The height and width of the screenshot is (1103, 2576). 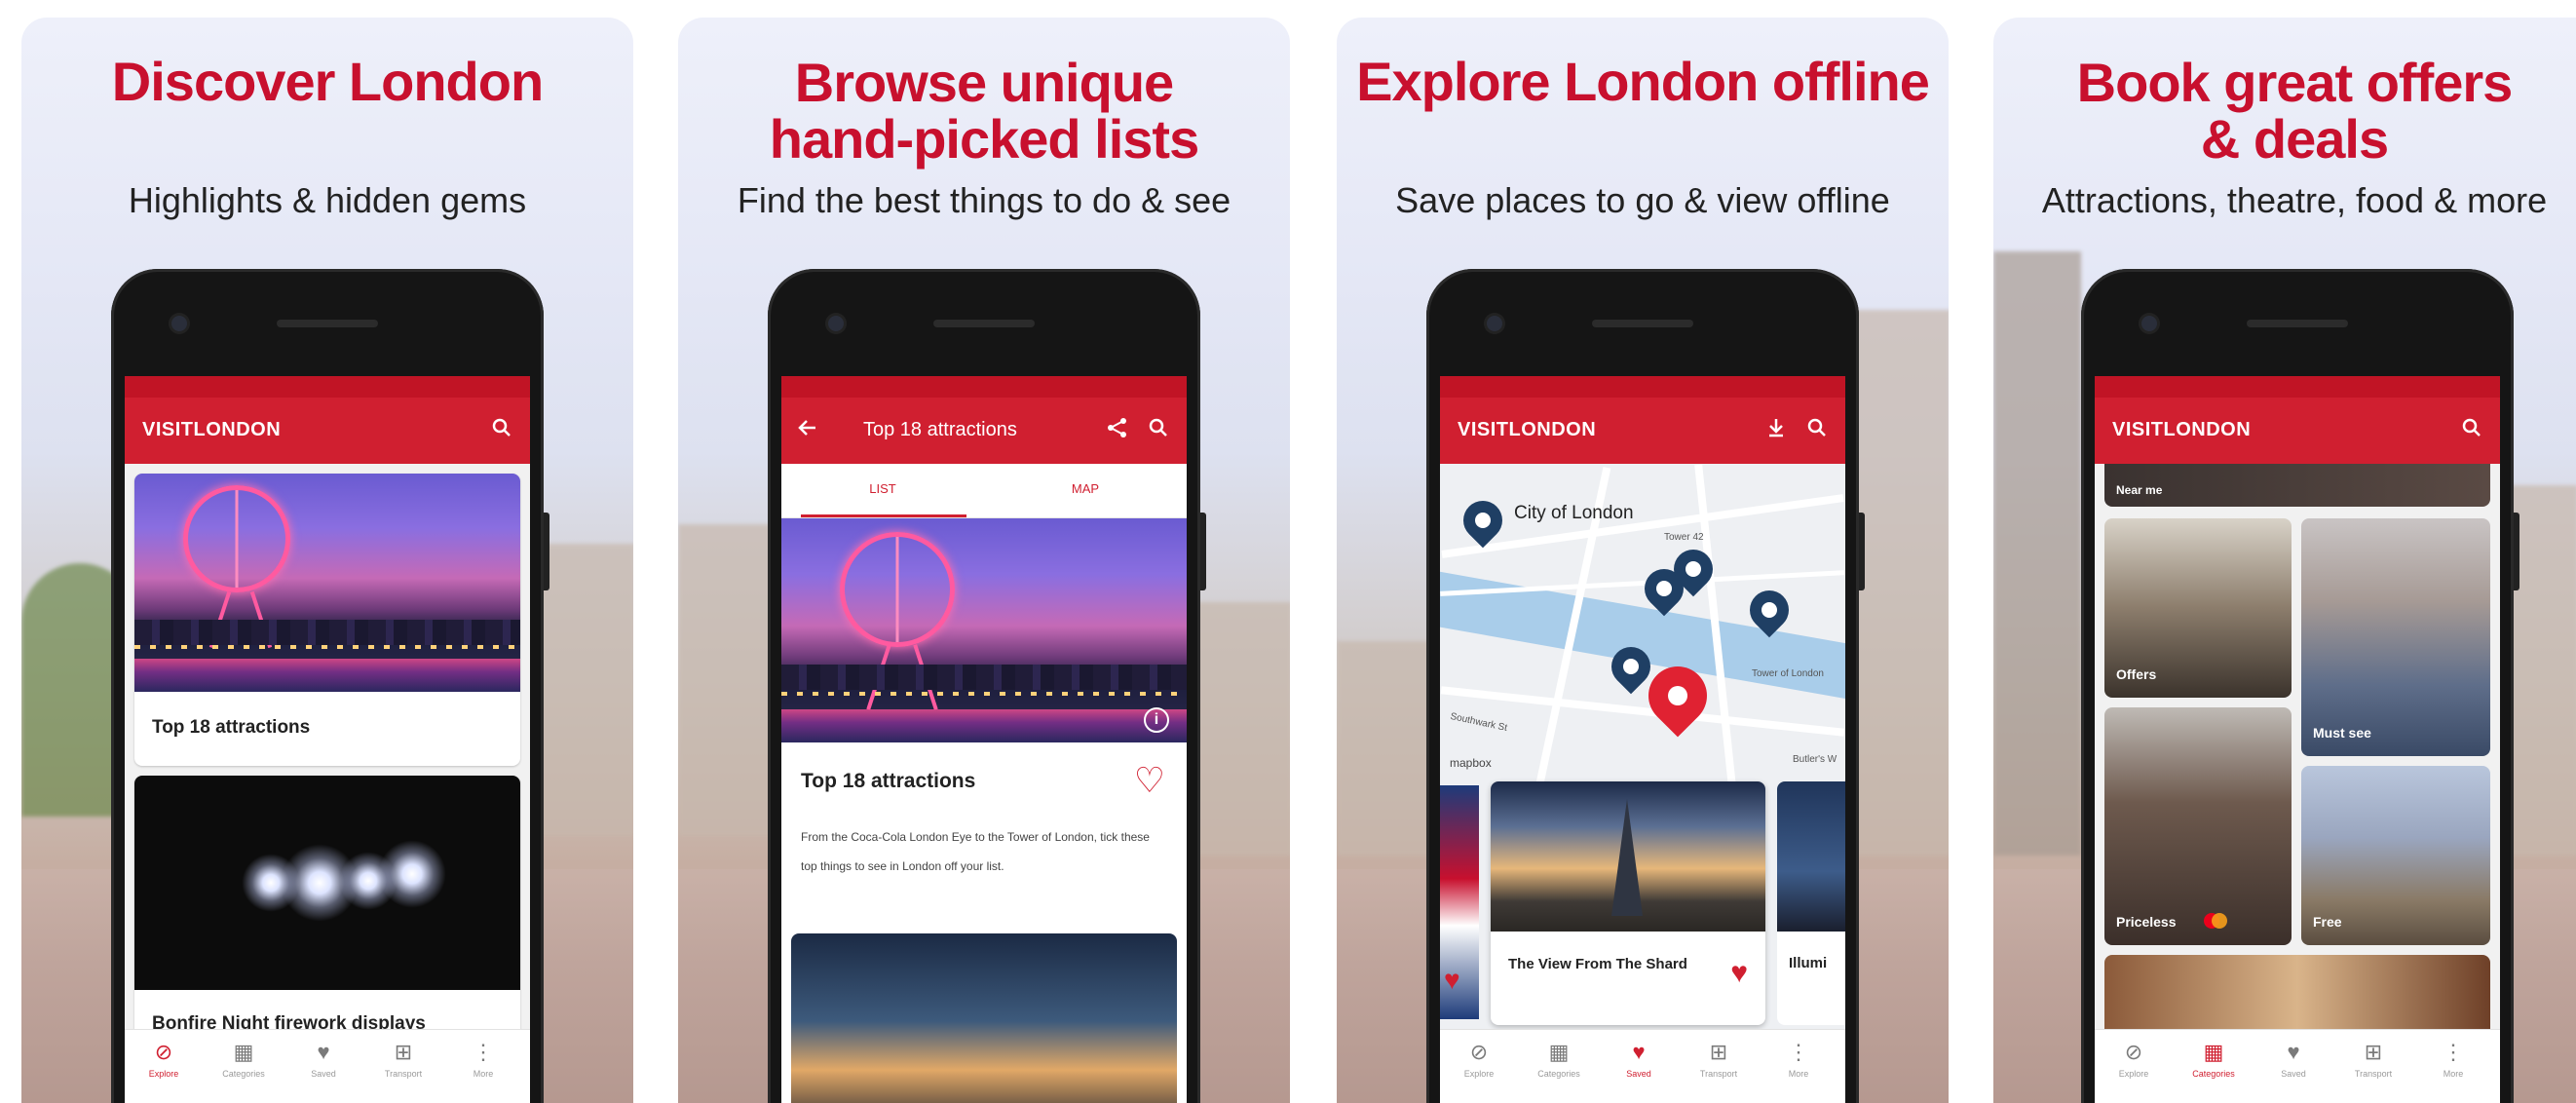 What do you see at coordinates (1471, 763) in the screenshot?
I see `mapbox-attribution: mapbox` at bounding box center [1471, 763].